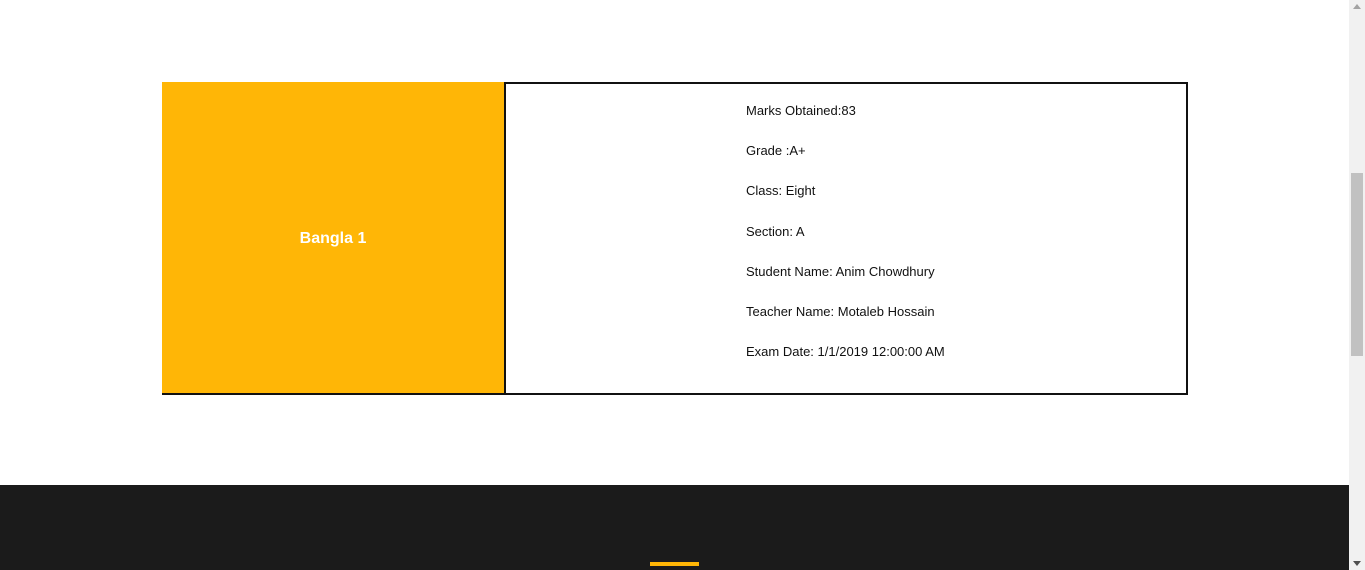 This screenshot has height=570, width=1365. I want to click on exam-date: Exam Date: 1/1/2019 12:00:00 AM, so click(845, 352).